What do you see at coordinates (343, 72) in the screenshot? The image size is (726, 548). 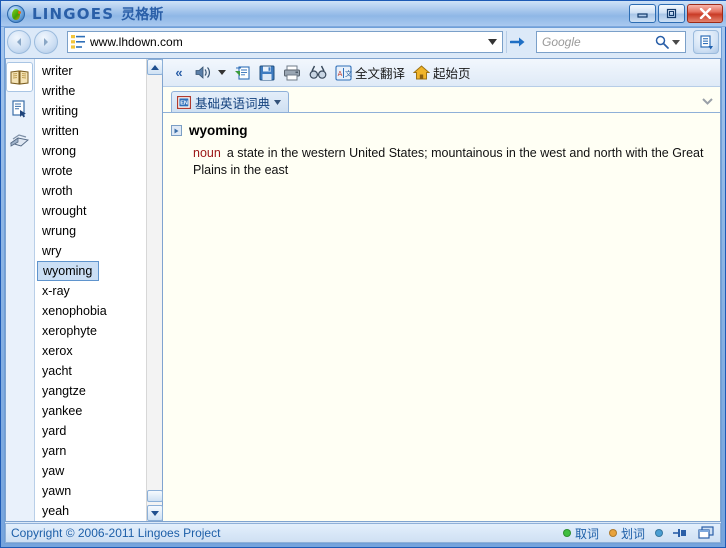 I see `translate-icon: A 文` at bounding box center [343, 72].